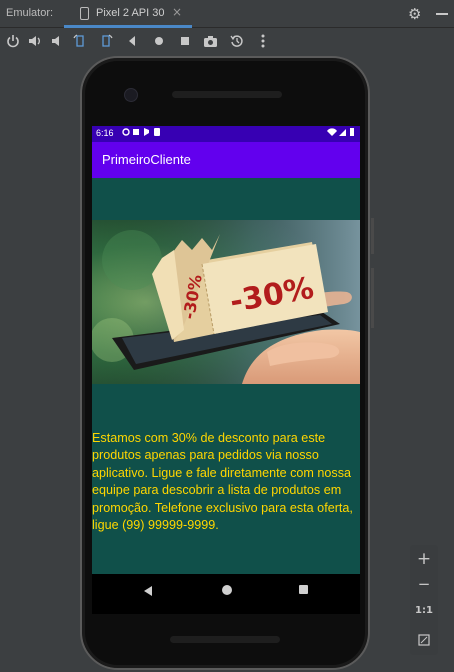 This screenshot has width=454, height=672. Describe the element at coordinates (424, 600) in the screenshot. I see `zoom-controls: + − 1:1` at that location.